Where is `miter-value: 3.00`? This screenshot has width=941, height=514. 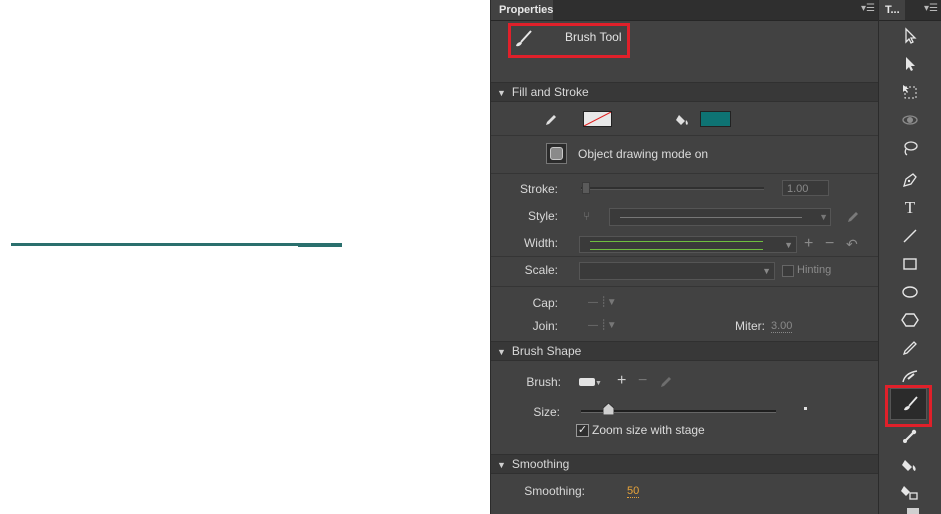
miter-value: 3.00 is located at coordinates (782, 326).